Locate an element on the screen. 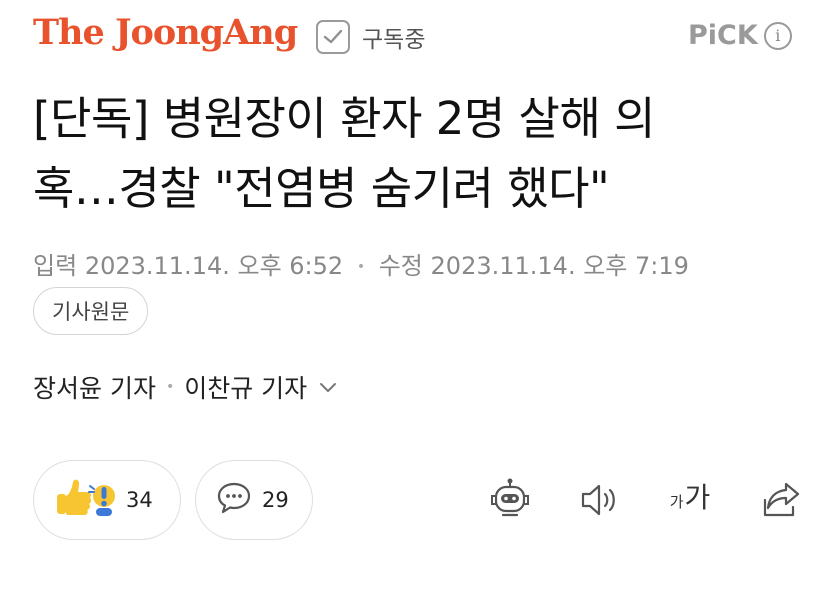  action-bar: 34 29 가 가 is located at coordinates (420, 500).